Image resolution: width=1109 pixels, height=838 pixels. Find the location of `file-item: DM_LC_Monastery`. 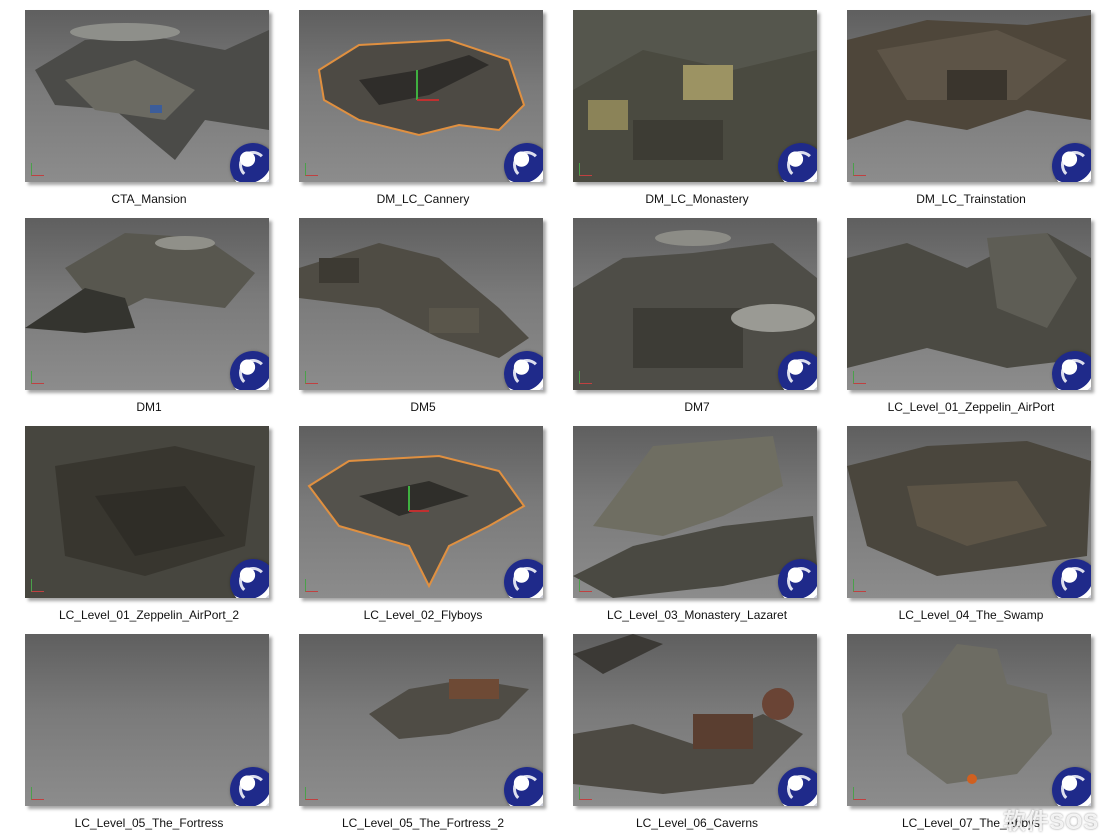

file-item: DM_LC_Monastery is located at coordinates (710, 112).